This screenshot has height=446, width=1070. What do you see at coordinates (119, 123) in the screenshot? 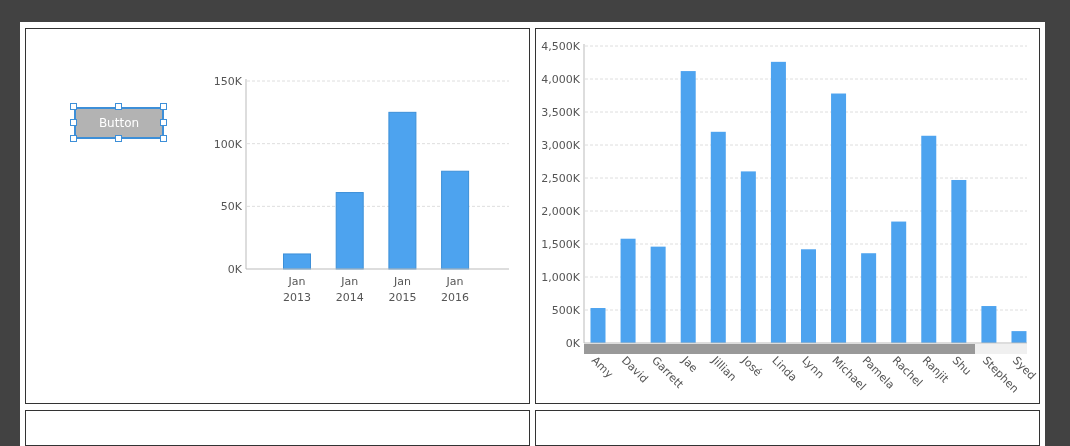
I see `button: Button` at bounding box center [119, 123].